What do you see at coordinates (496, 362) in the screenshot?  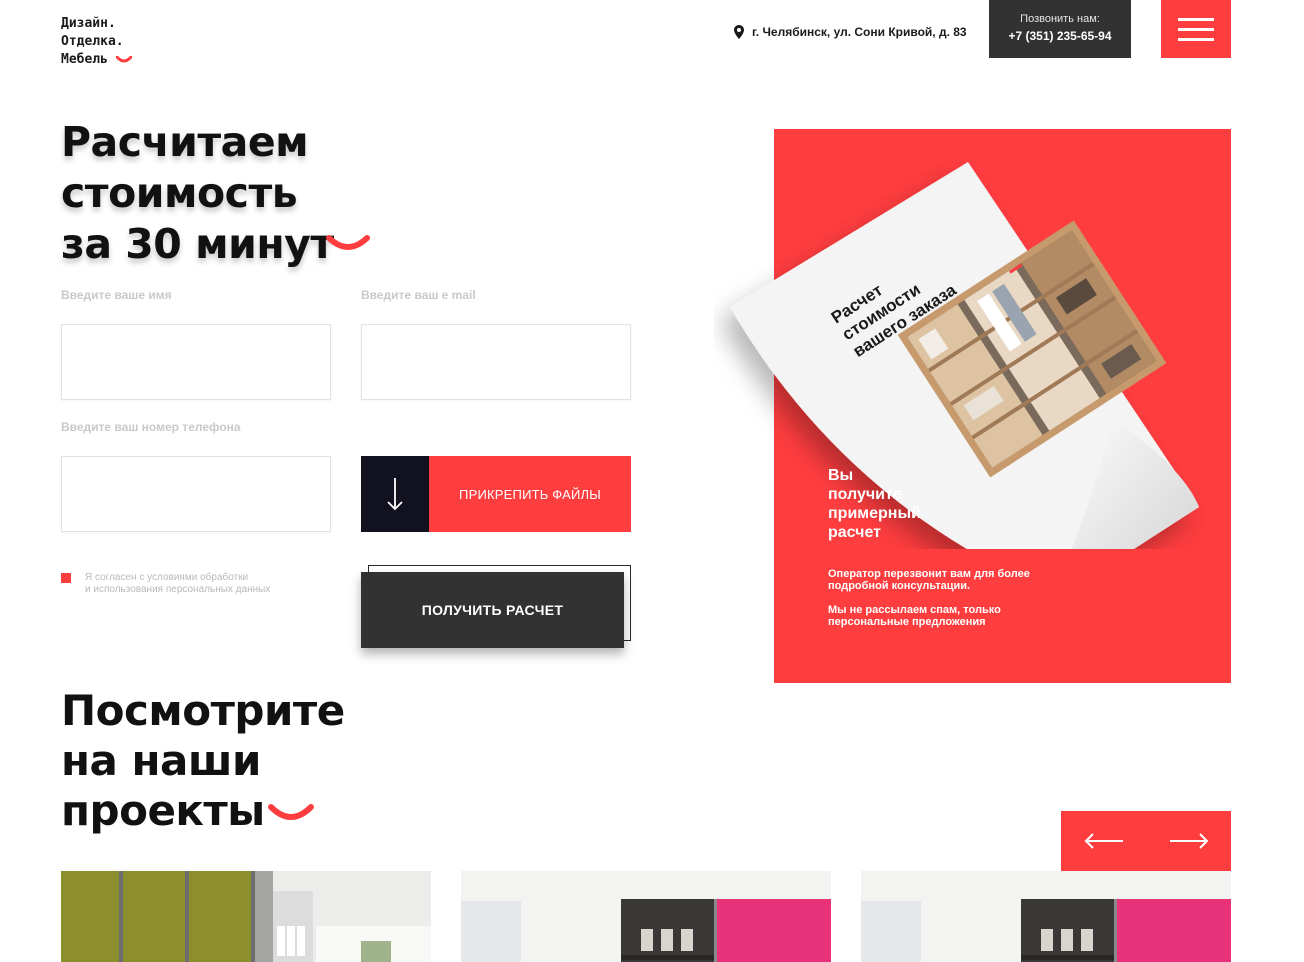 I see `email-input` at bounding box center [496, 362].